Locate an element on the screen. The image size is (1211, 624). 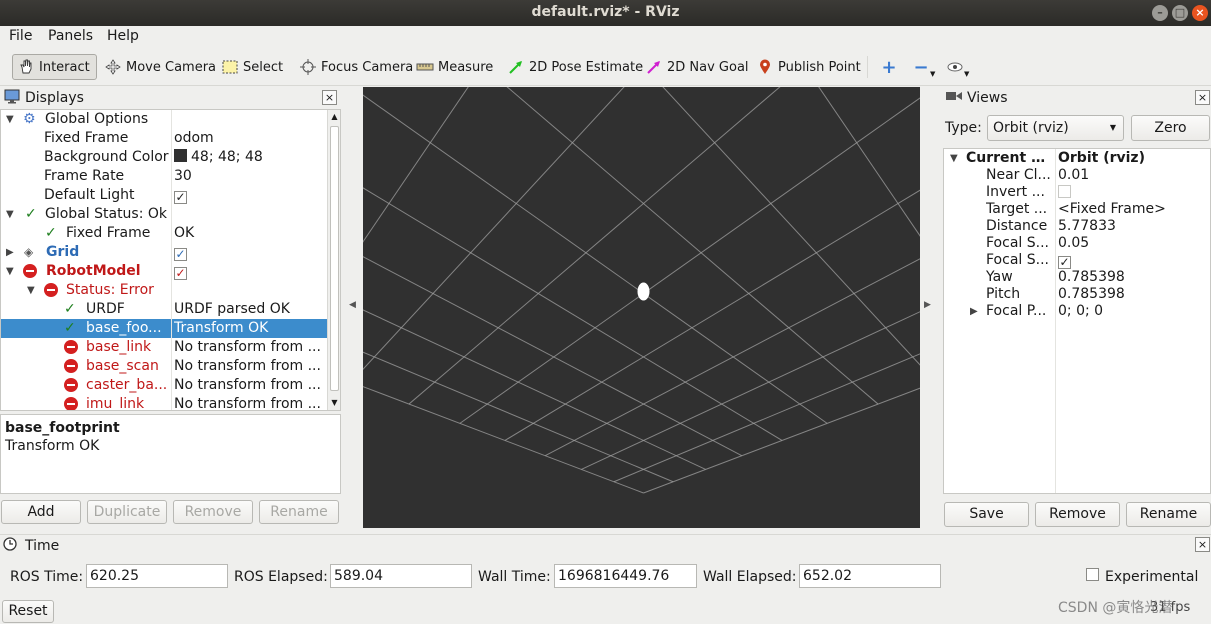
remove-display-button: Remove is located at coordinates (213, 512).